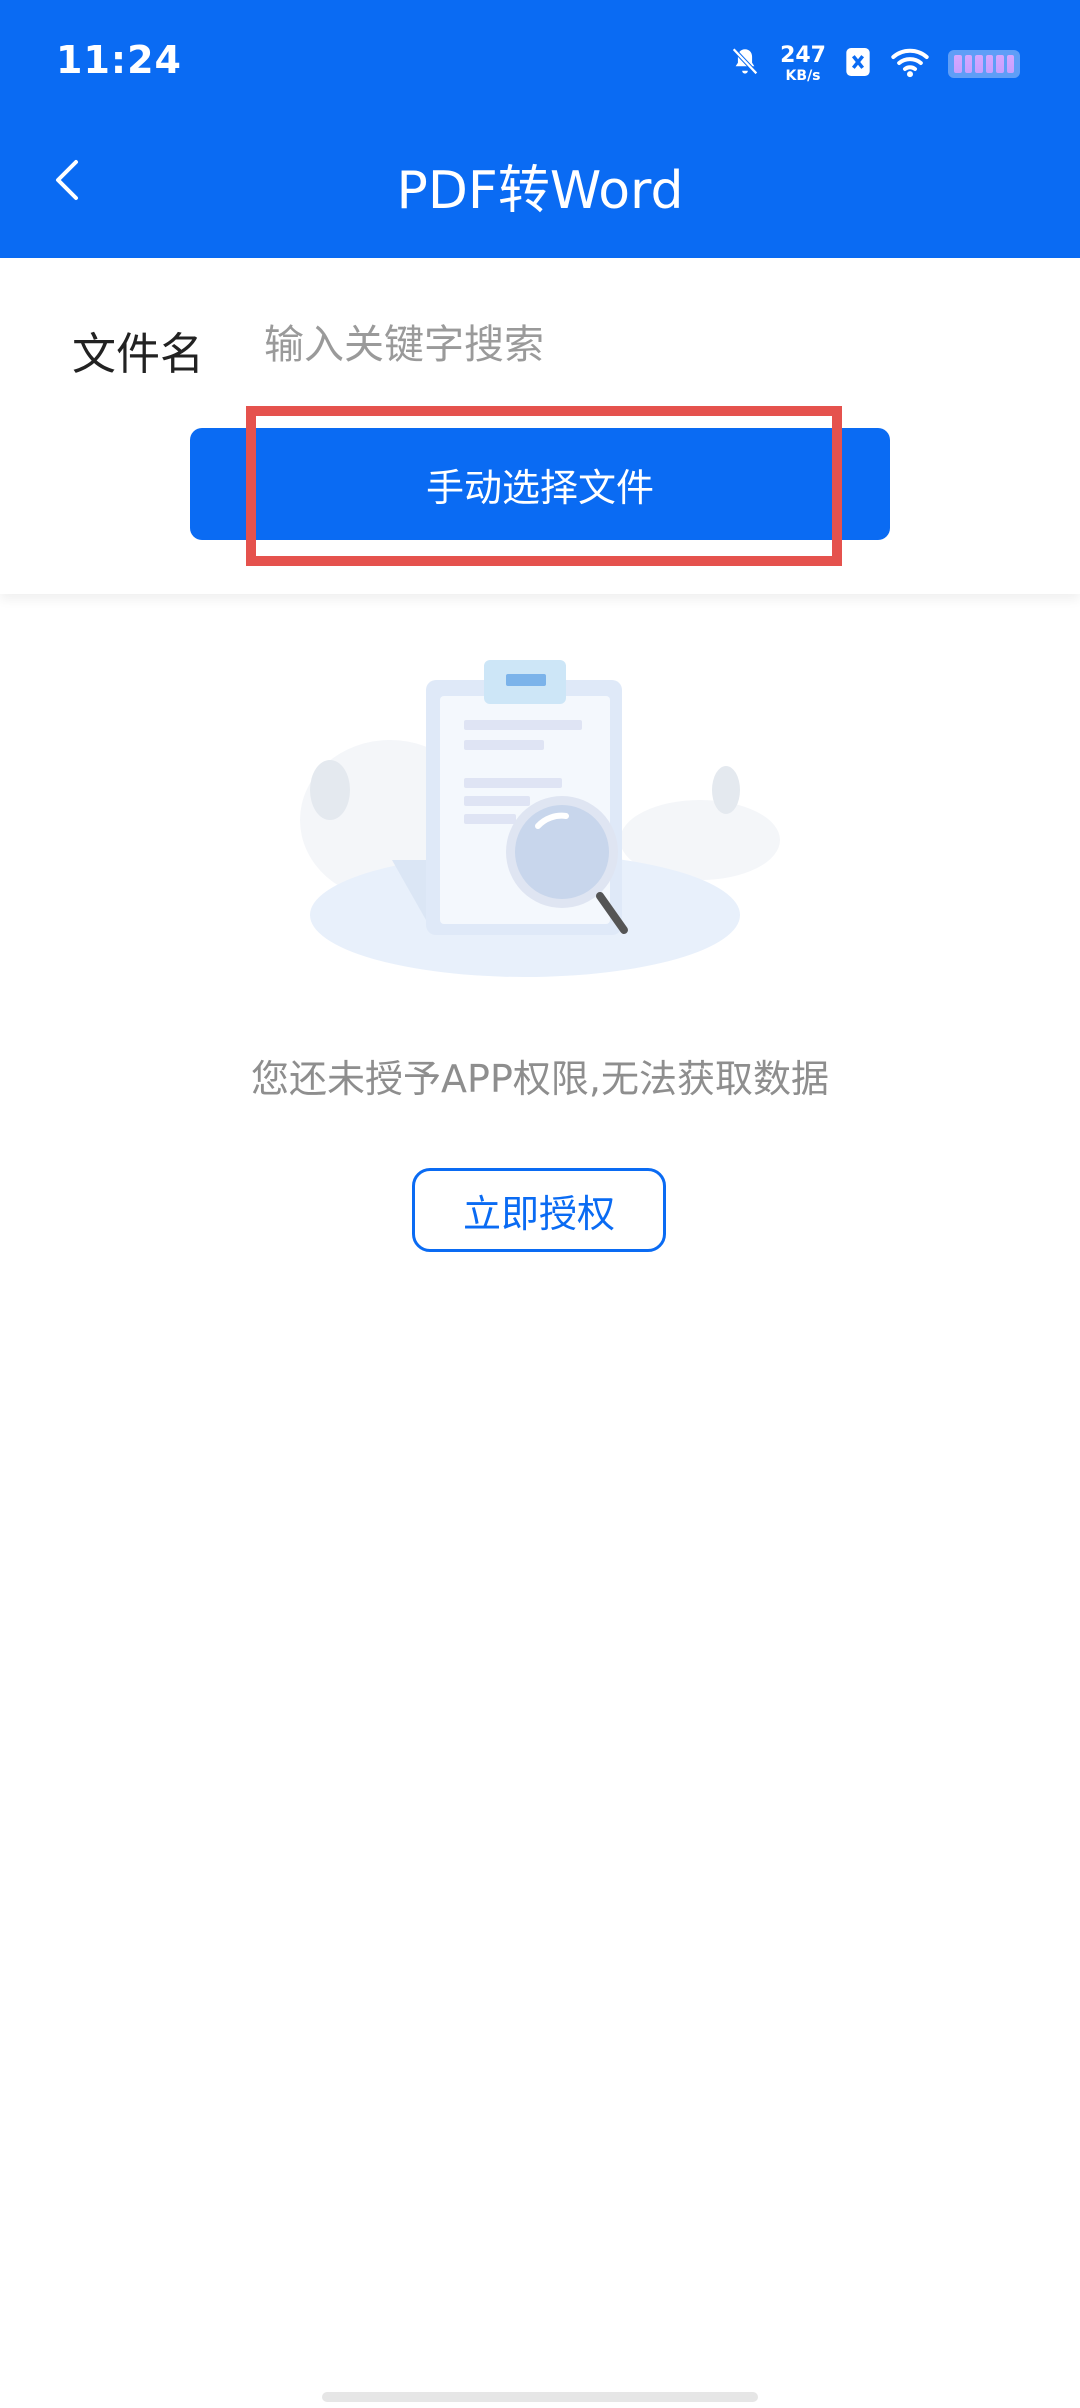 The width and height of the screenshot is (1080, 2408). I want to click on home-indicator, so click(540, 2397).